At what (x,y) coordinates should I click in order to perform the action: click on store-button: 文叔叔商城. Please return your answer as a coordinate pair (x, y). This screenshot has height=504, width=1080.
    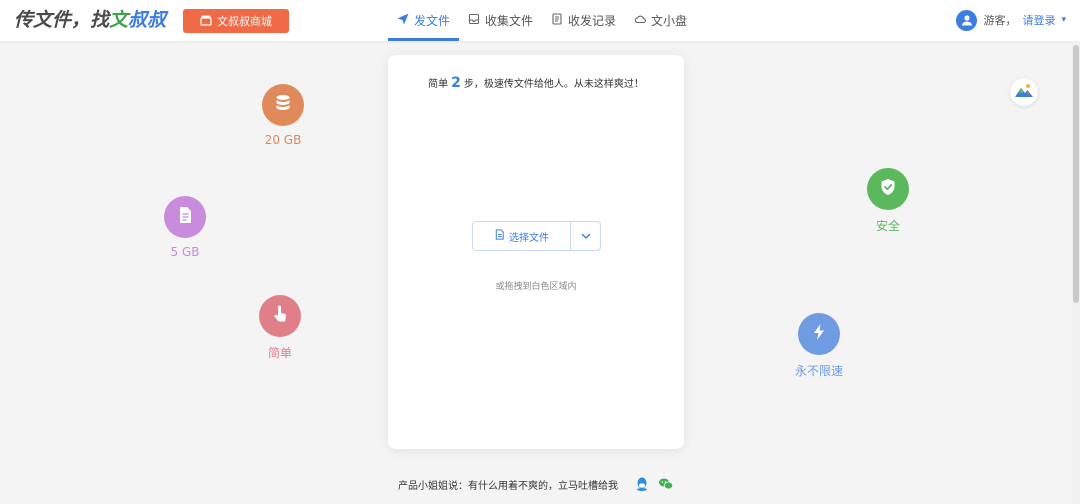
    Looking at the image, I should click on (236, 21).